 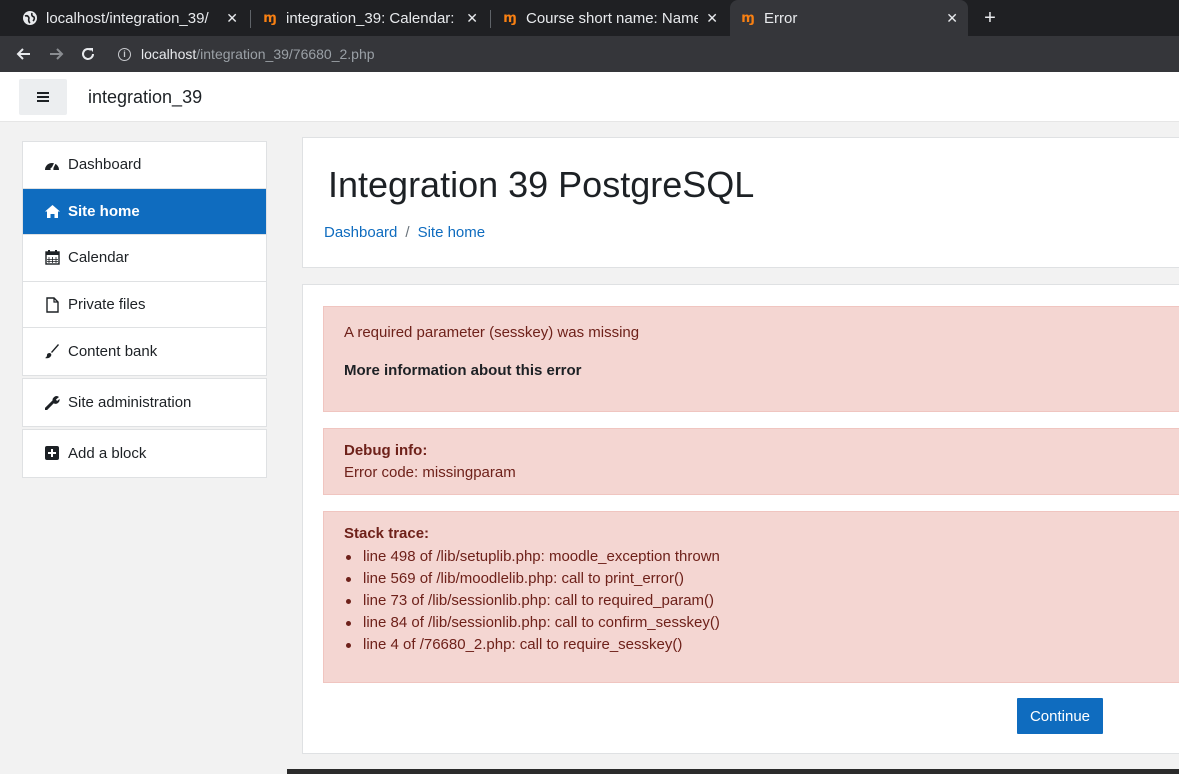 I want to click on nav-item-label: Site administration, so click(x=130, y=402).